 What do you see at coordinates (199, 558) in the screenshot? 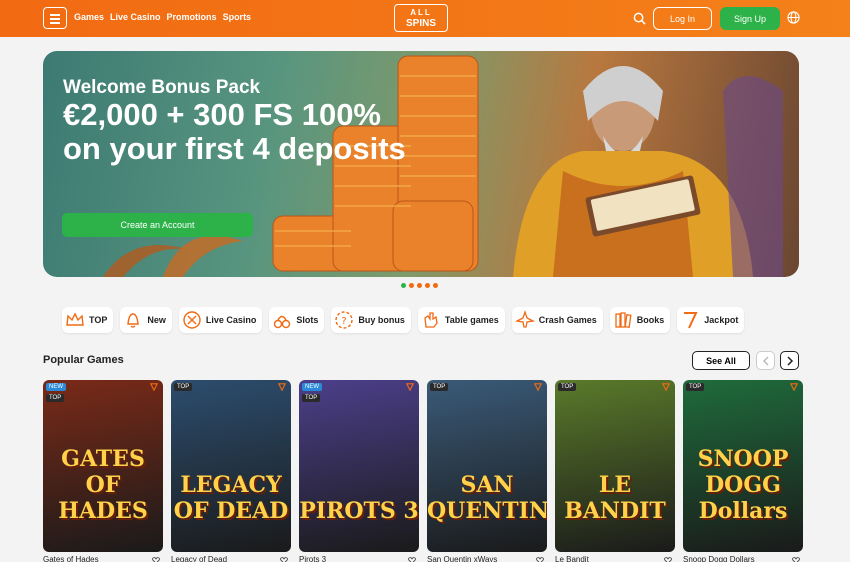
I see `game-title: Legacy of Dead` at bounding box center [199, 558].